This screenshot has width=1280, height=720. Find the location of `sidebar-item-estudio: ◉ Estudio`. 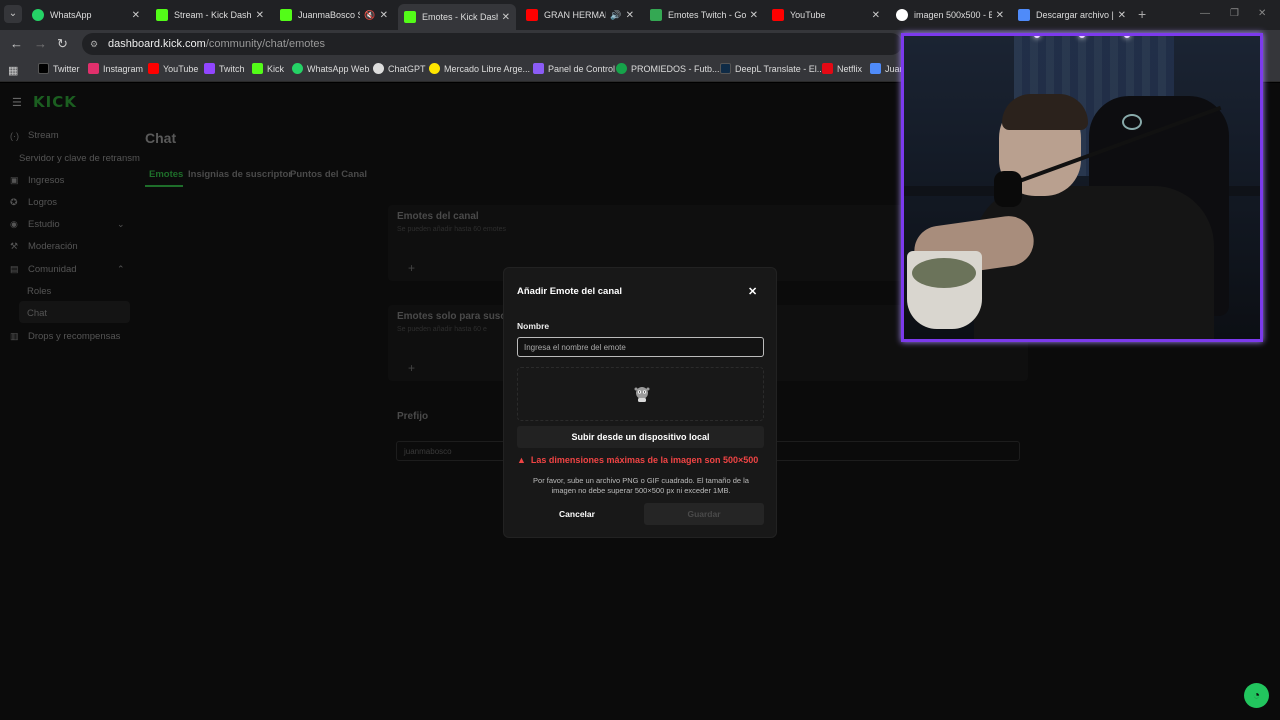

sidebar-item-estudio: ◉ Estudio is located at coordinates (35, 224).